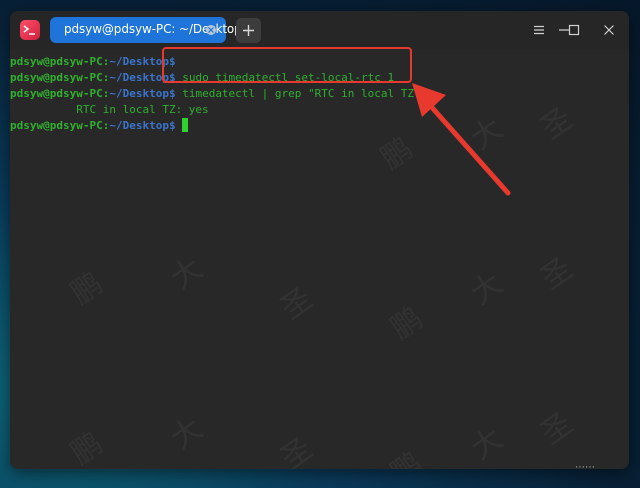 The height and width of the screenshot is (488, 640). I want to click on annotation-highlight-box, so click(287, 65).